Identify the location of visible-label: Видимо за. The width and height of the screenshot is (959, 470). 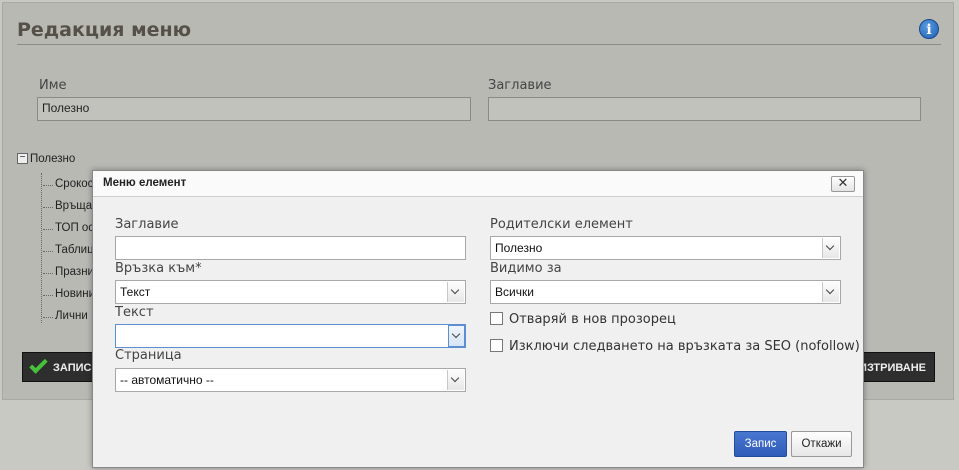
(526, 268).